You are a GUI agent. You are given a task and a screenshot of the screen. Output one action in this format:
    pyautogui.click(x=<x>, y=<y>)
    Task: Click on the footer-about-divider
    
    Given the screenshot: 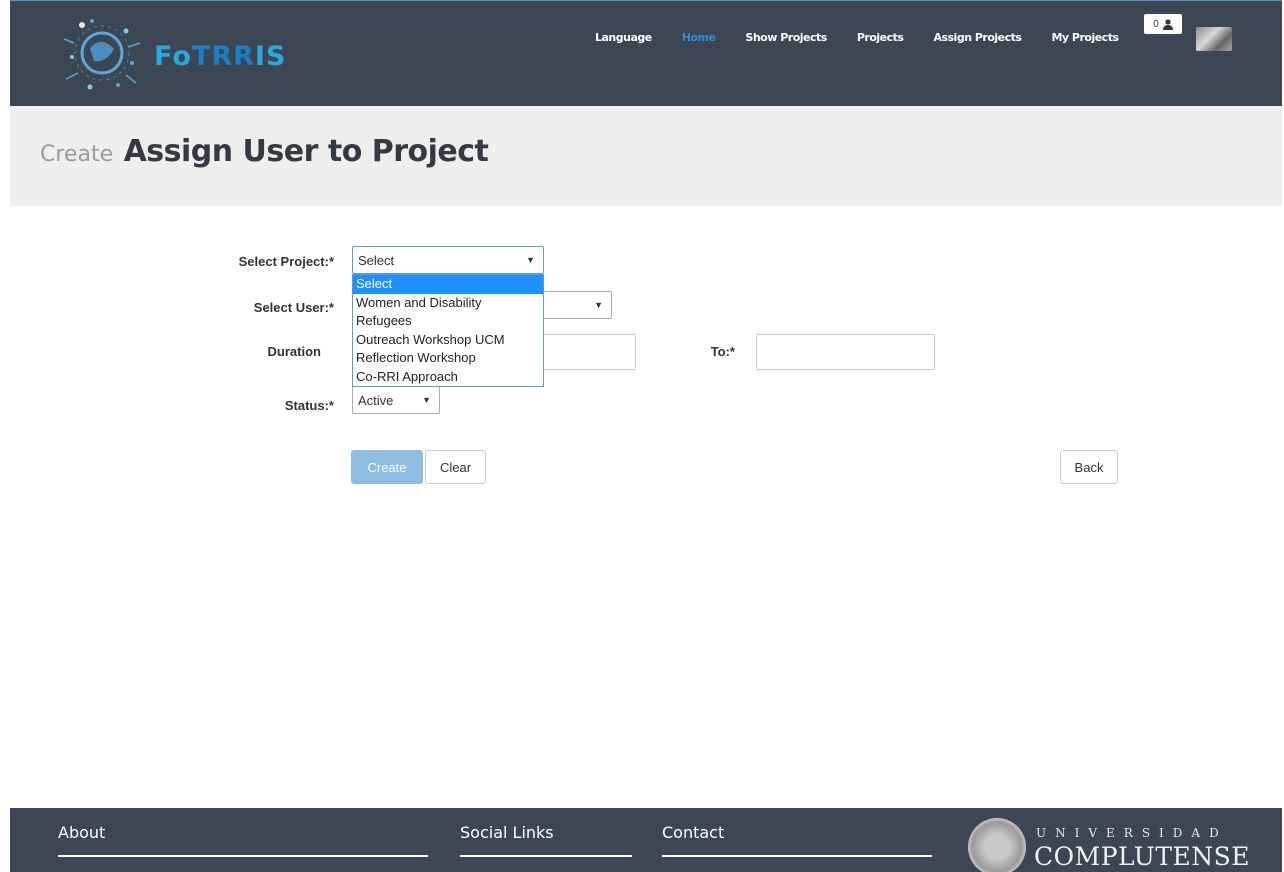 What is the action you would take?
    pyautogui.click(x=243, y=856)
    